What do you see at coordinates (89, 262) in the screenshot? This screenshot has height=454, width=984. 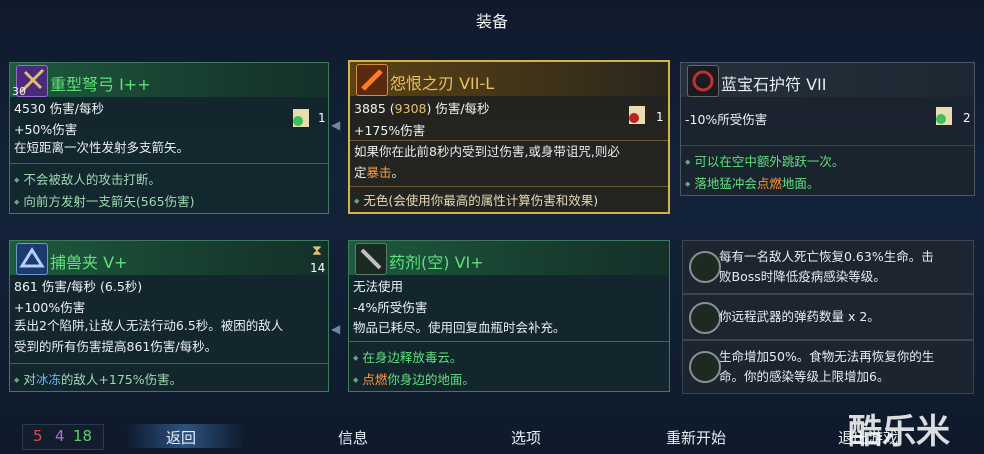 I see `item-name: 捕兽夹 V+` at bounding box center [89, 262].